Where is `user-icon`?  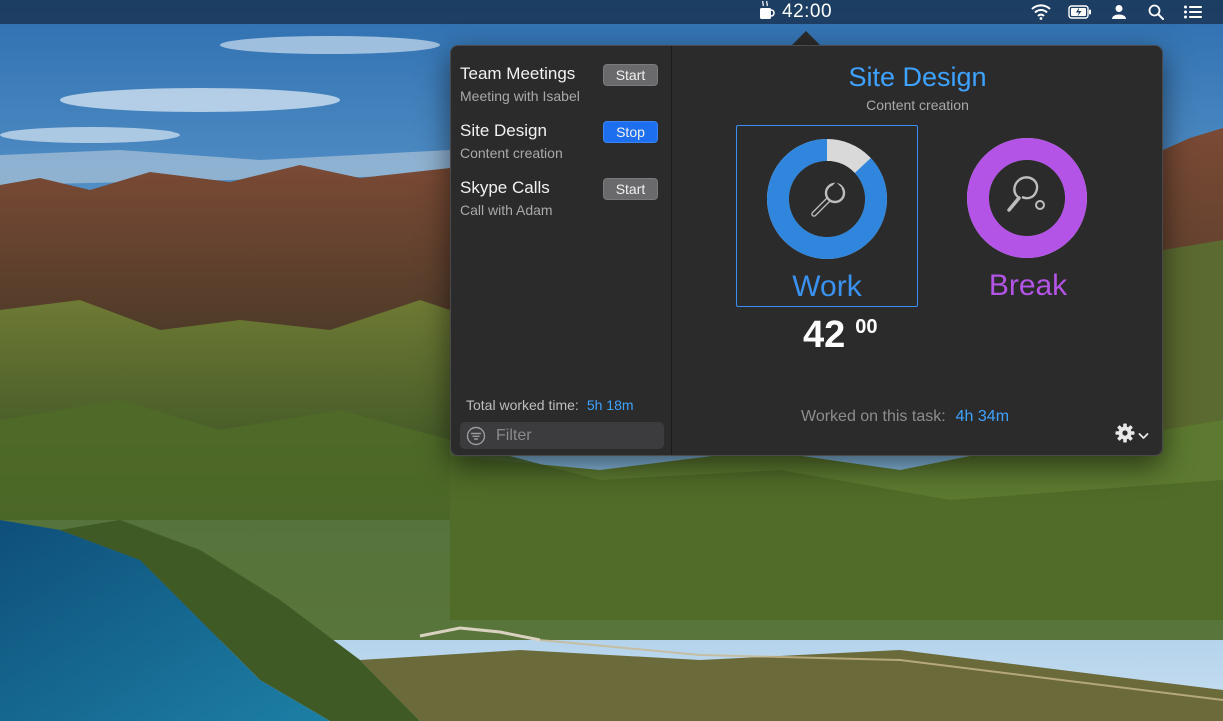
user-icon is located at coordinates (1119, 12).